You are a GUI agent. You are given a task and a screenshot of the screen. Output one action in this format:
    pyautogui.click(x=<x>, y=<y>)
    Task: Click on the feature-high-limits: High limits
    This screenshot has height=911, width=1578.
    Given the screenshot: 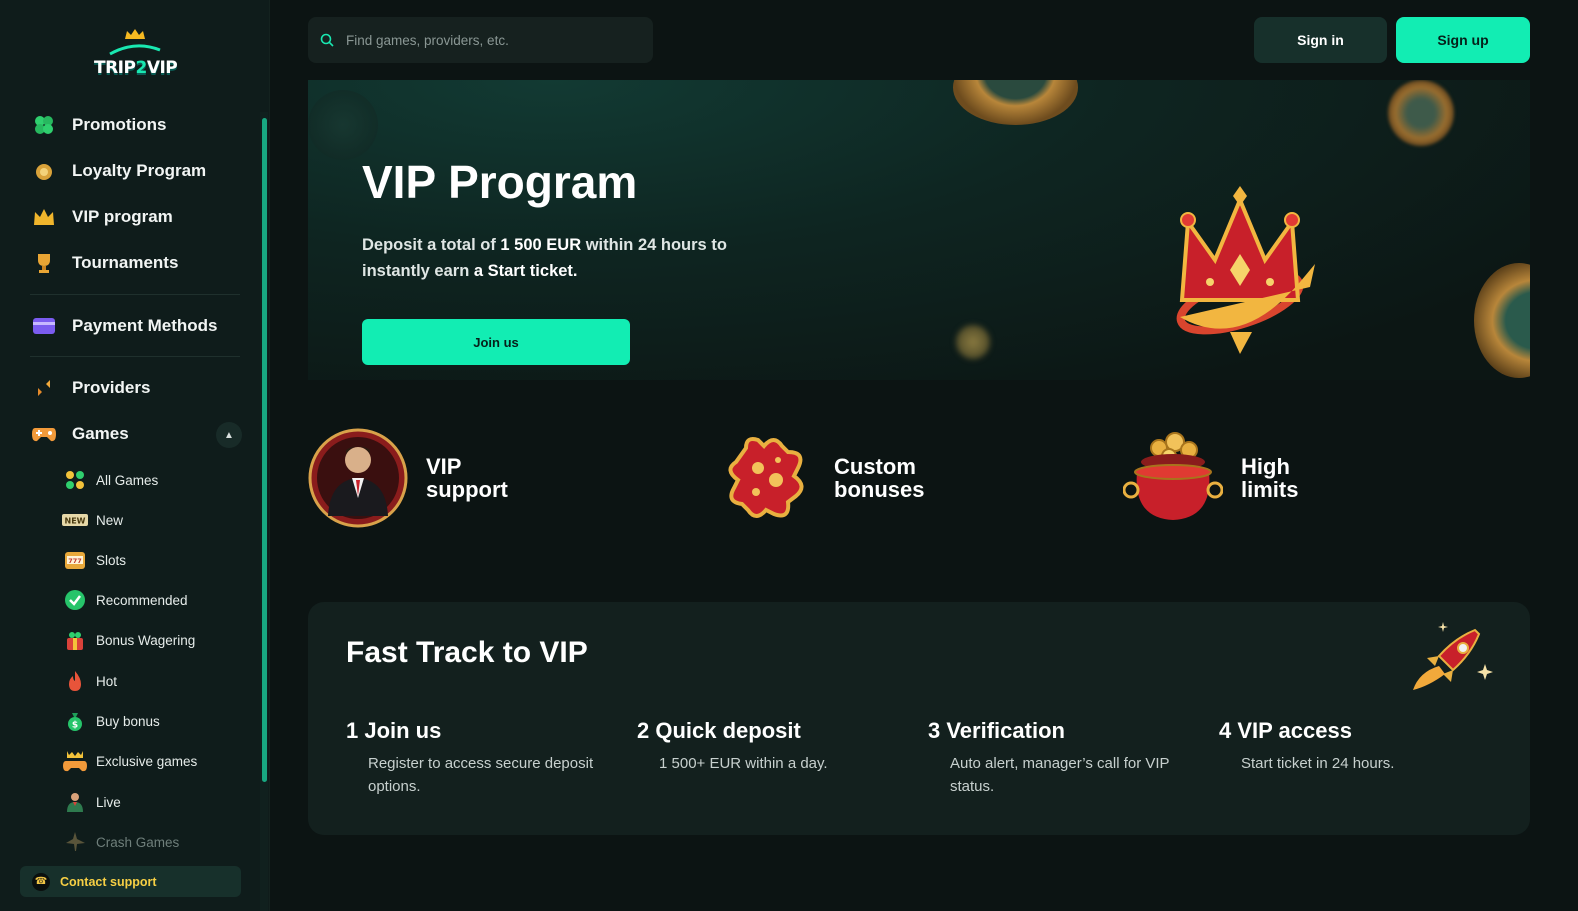 What is the action you would take?
    pyautogui.click(x=1247, y=478)
    